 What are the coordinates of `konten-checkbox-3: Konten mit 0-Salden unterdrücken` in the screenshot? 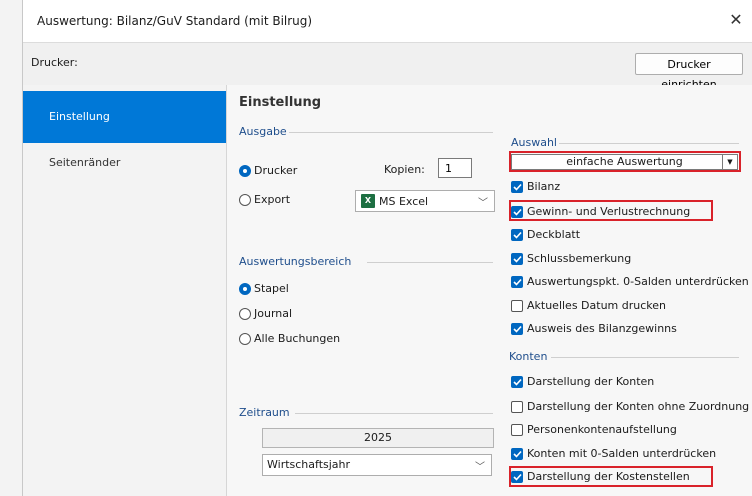 It's located at (613, 453).